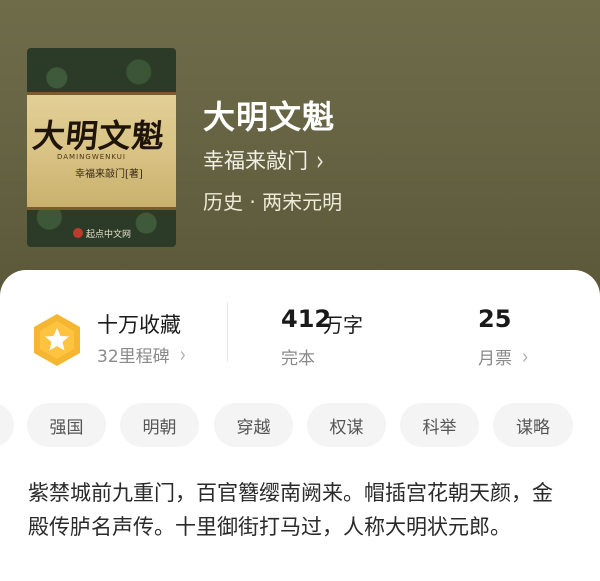  I want to click on cover-title-band: 大明文魁 DAMINGWENKUI 幸福来敲门[著], so click(101, 151).